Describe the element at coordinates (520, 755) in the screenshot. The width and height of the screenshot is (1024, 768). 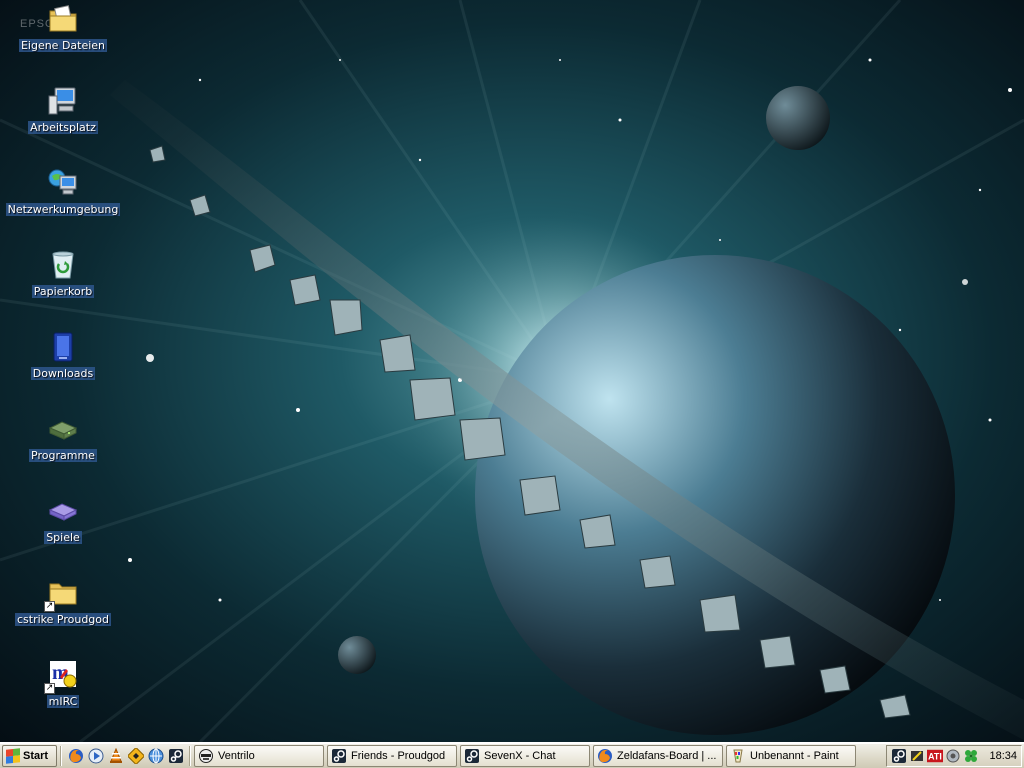
I see `task-button-label: SevenX - Chat` at that location.